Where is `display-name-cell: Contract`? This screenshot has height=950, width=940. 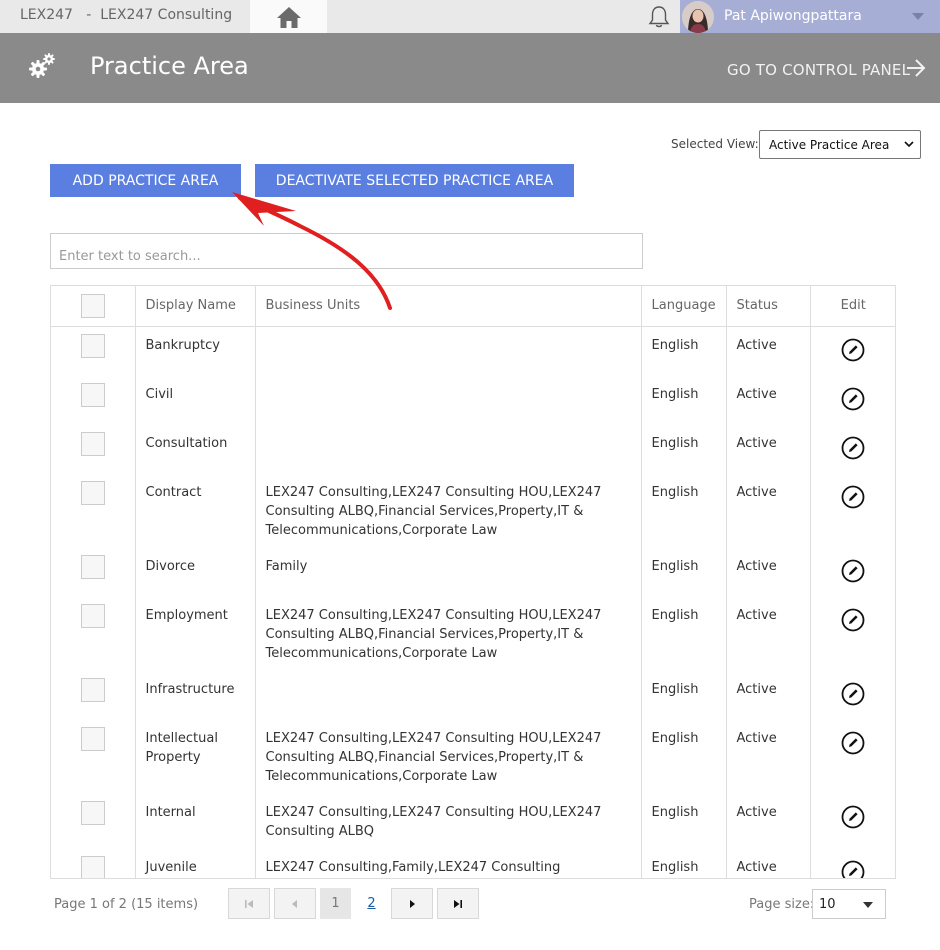
display-name-cell: Contract is located at coordinates (195, 510).